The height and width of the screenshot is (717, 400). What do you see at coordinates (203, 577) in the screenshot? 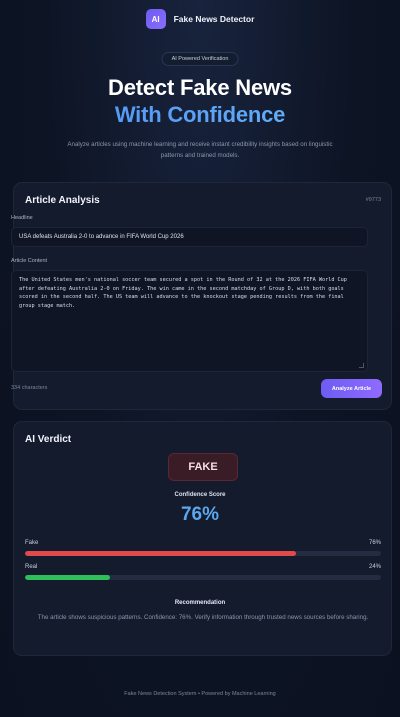
I see `real-probability-bar` at bounding box center [203, 577].